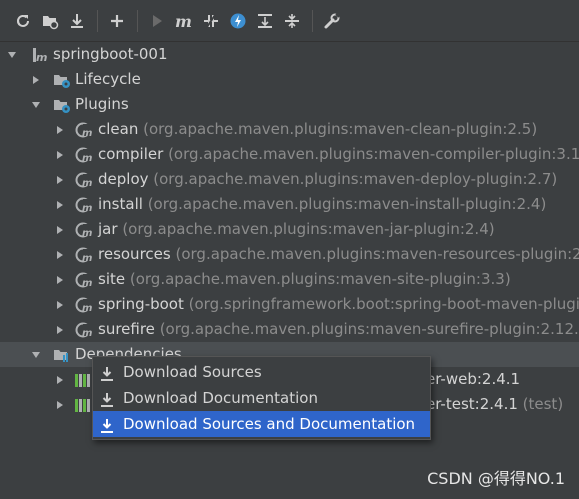 This screenshot has height=499, width=579. I want to click on tree-row-lifecycle: Lifecycle, so click(289, 79).